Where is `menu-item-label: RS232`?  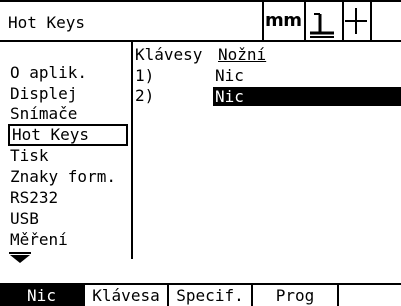 menu-item-label: RS232 is located at coordinates (34, 197).